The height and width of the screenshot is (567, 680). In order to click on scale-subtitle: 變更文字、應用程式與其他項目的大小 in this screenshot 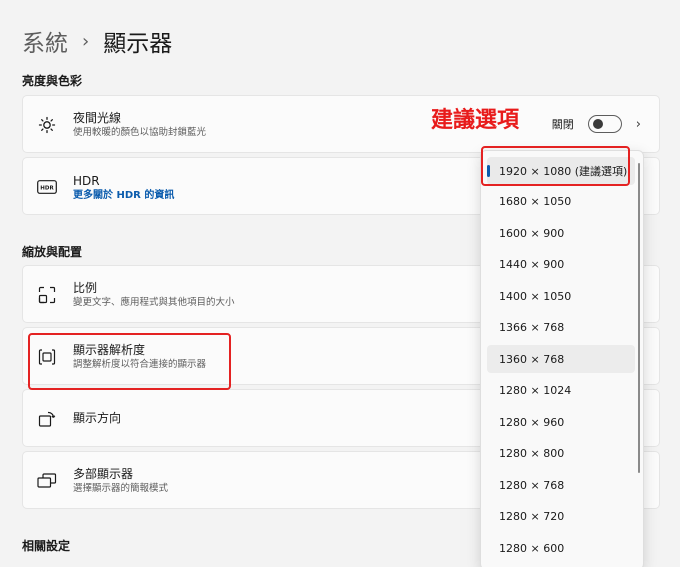, I will do `click(154, 302)`.